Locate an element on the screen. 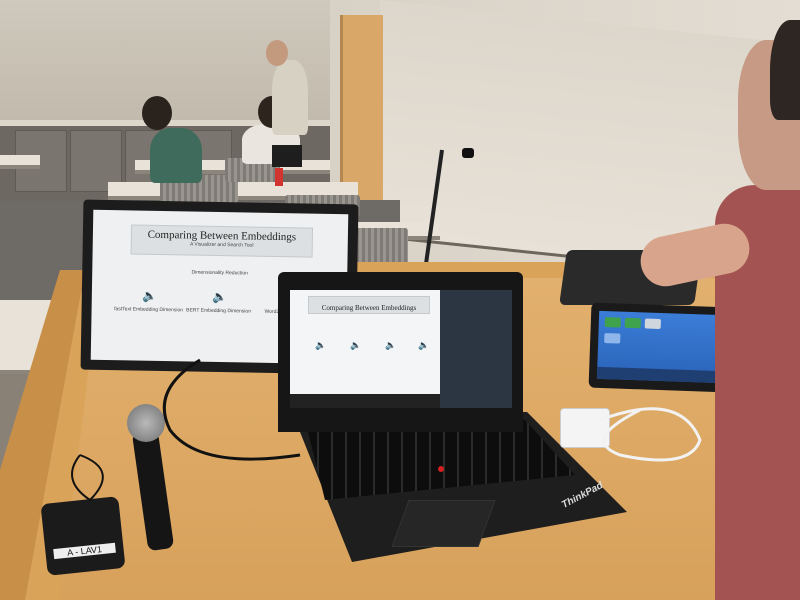 The width and height of the screenshot is (800, 600). presenter-hair is located at coordinates (785, 70).